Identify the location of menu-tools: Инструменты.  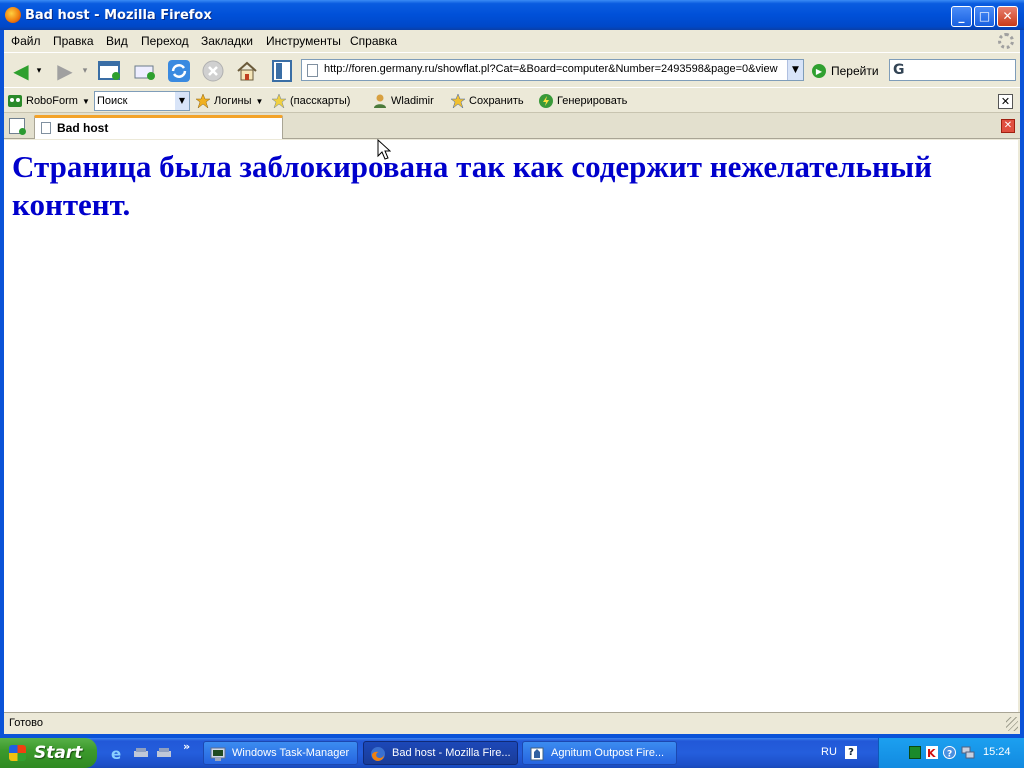
(303, 41).